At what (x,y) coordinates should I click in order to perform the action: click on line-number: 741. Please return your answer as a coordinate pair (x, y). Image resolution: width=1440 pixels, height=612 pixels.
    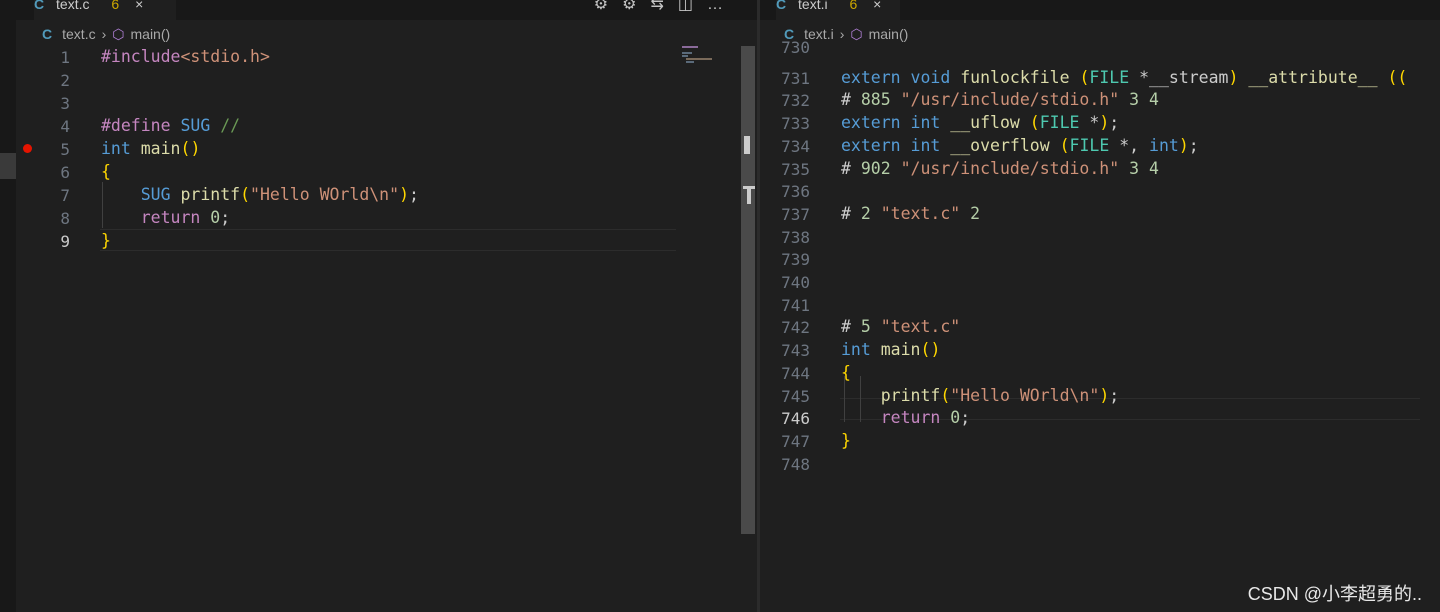
    Looking at the image, I should click on (795, 305).